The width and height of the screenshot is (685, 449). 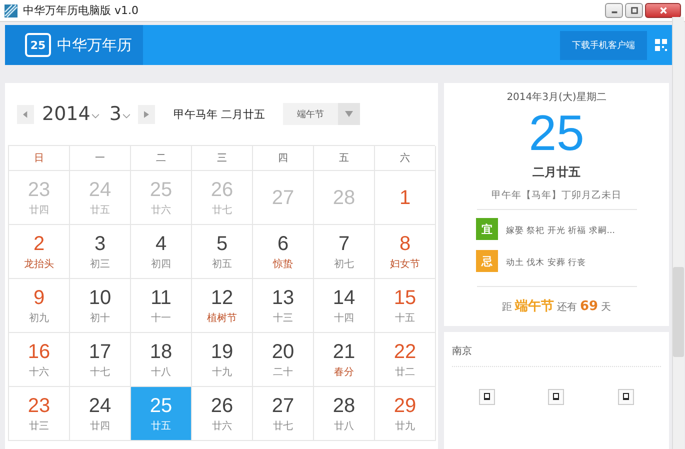 I want to click on day-number: 9, so click(x=39, y=297).